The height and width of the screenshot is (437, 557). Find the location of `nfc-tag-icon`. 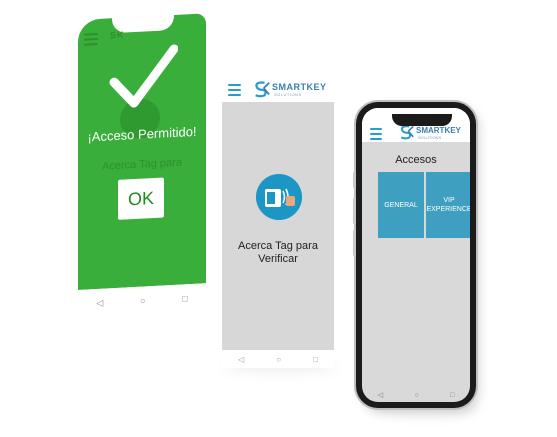

nfc-tag-icon is located at coordinates (279, 197).